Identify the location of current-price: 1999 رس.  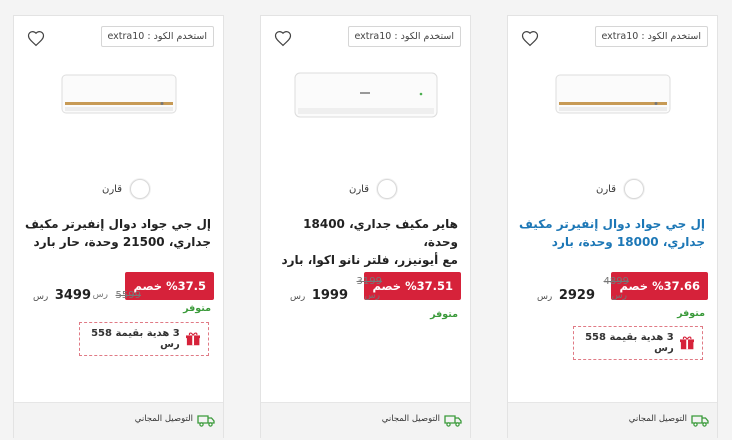
(319, 295).